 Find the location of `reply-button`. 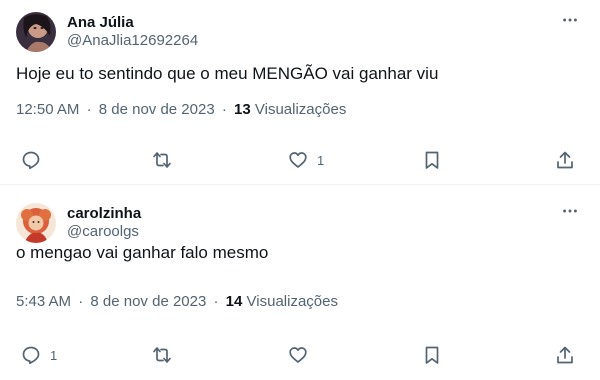

reply-button is located at coordinates (35, 160).